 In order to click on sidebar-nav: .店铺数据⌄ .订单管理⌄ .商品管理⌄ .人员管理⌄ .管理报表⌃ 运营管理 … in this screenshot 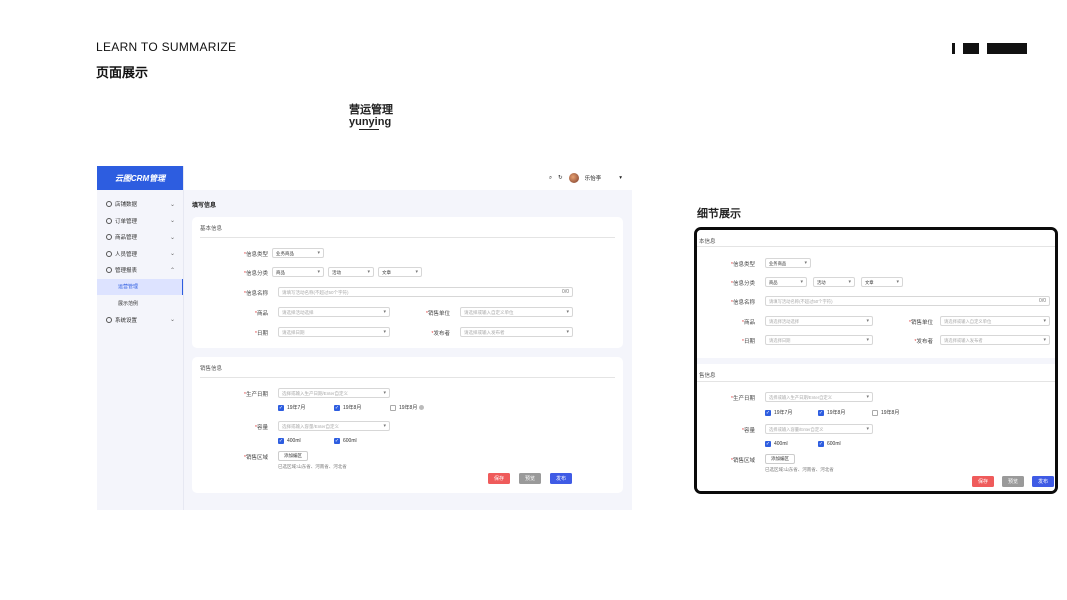, I will do `click(140, 262)`.